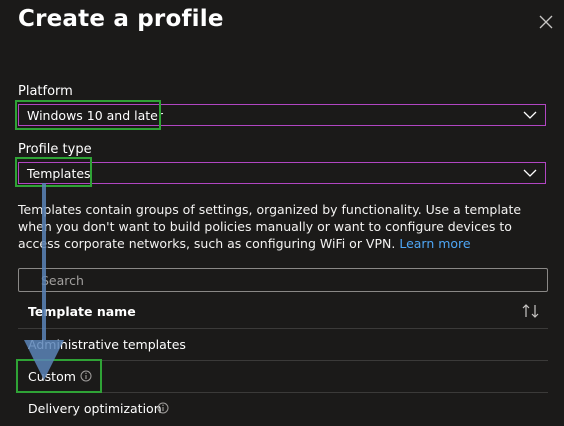  I want to click on platform-label: Platform, so click(45, 91).